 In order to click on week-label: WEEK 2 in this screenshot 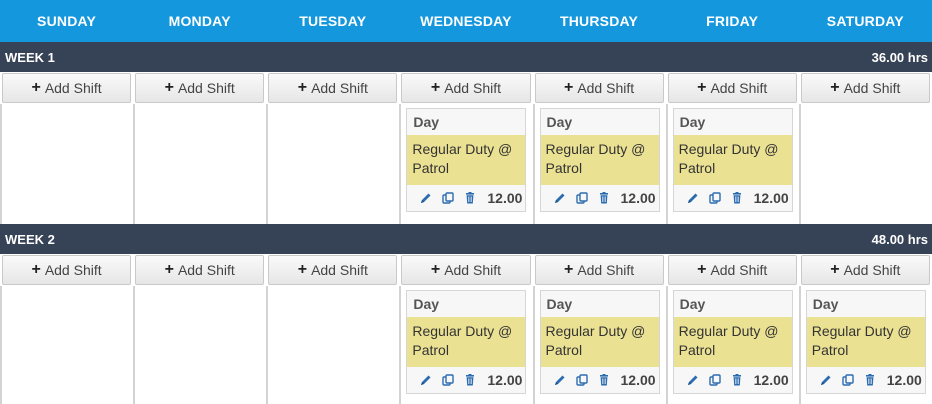, I will do `click(30, 239)`.